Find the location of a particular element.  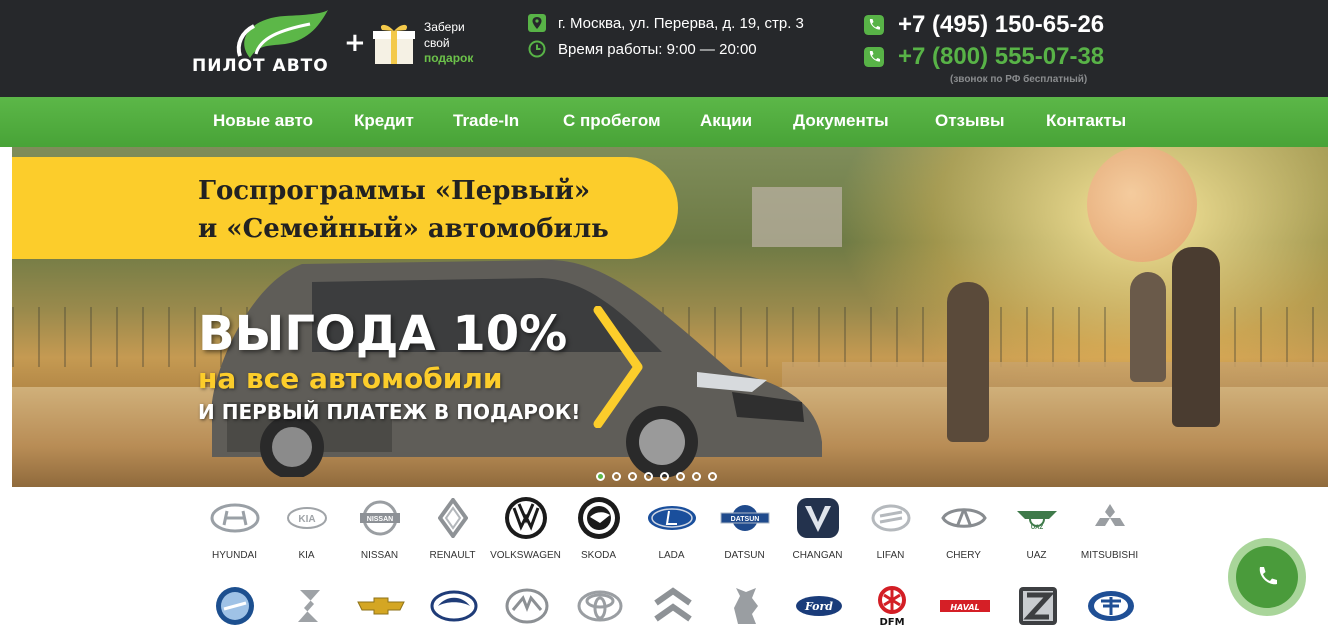

volkswagen-logo-icon is located at coordinates (525, 518).